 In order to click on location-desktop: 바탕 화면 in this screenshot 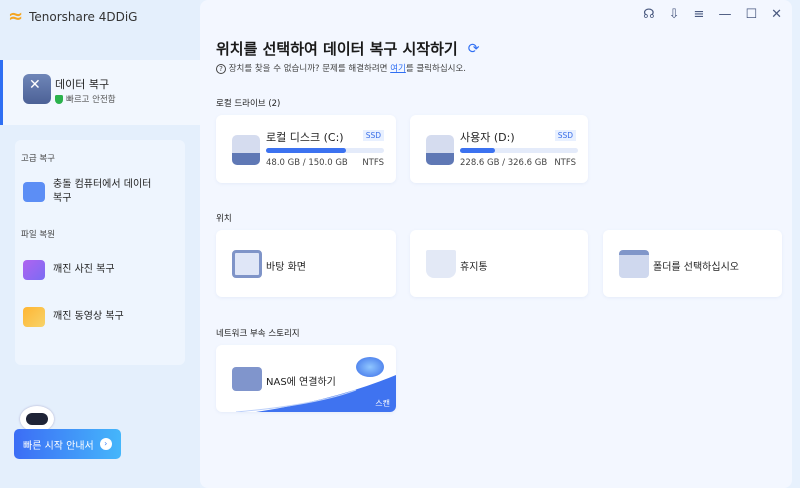, I will do `click(306, 263)`.